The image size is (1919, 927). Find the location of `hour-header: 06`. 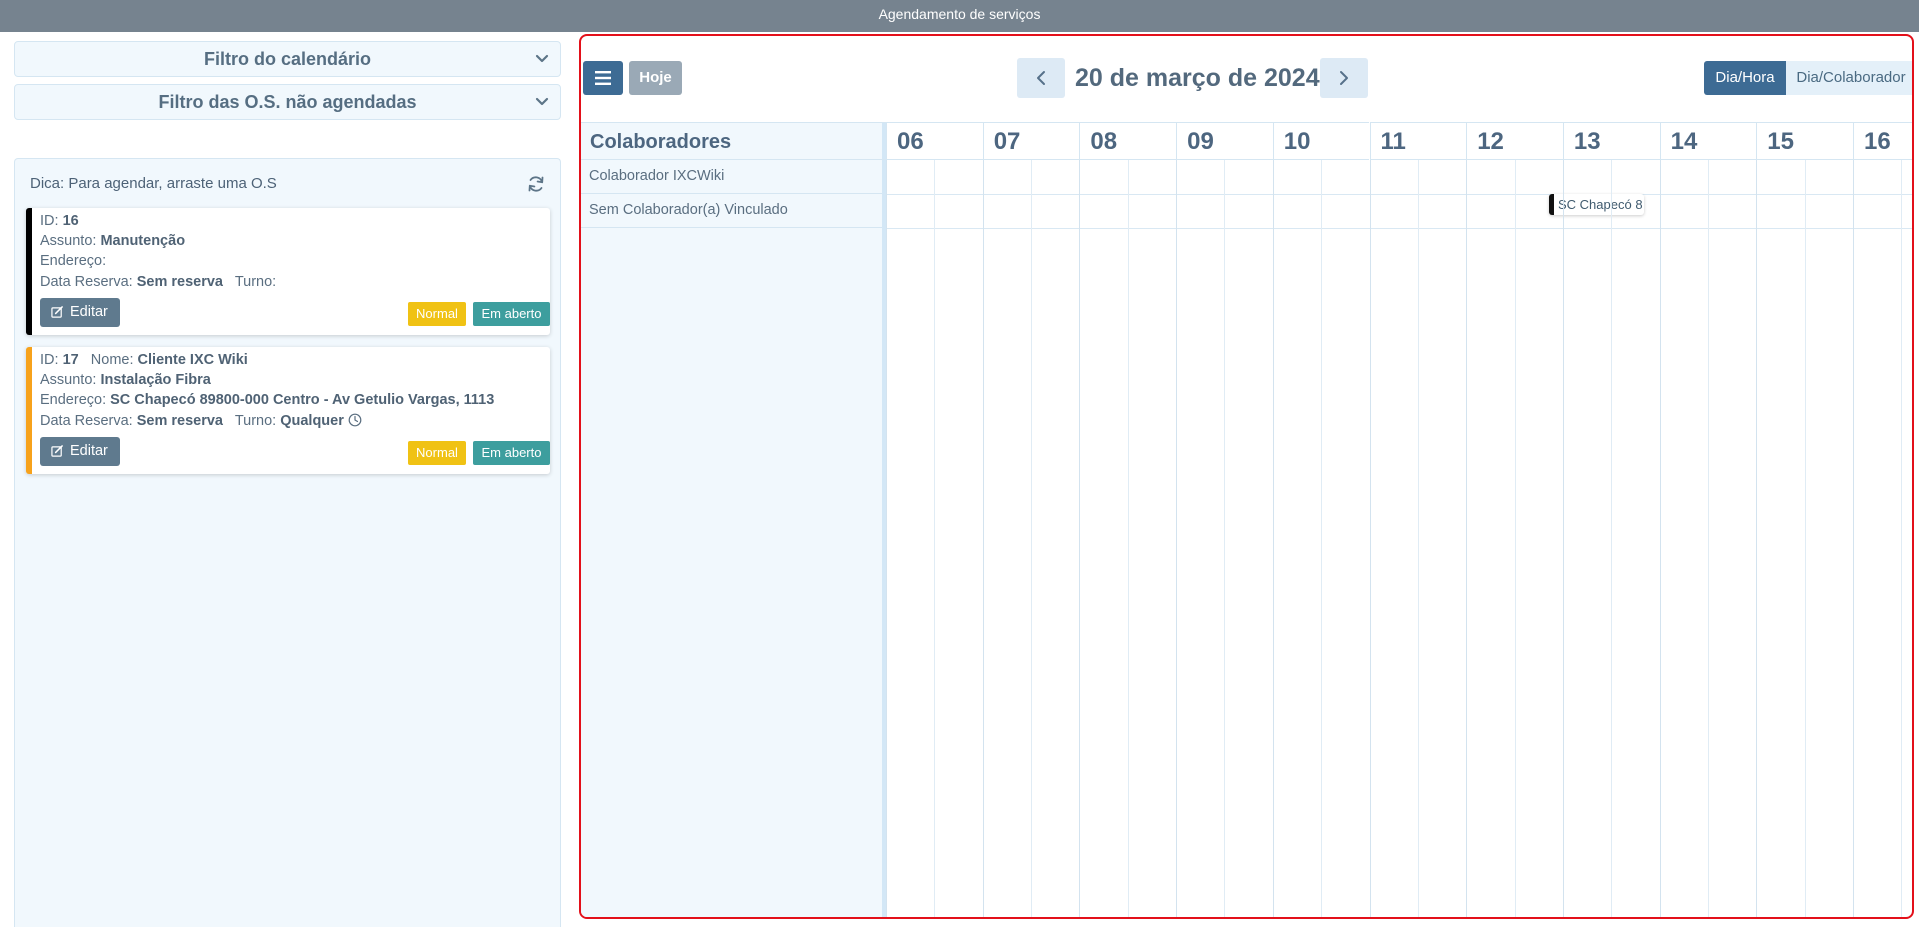

hour-header: 06 is located at coordinates (934, 141).